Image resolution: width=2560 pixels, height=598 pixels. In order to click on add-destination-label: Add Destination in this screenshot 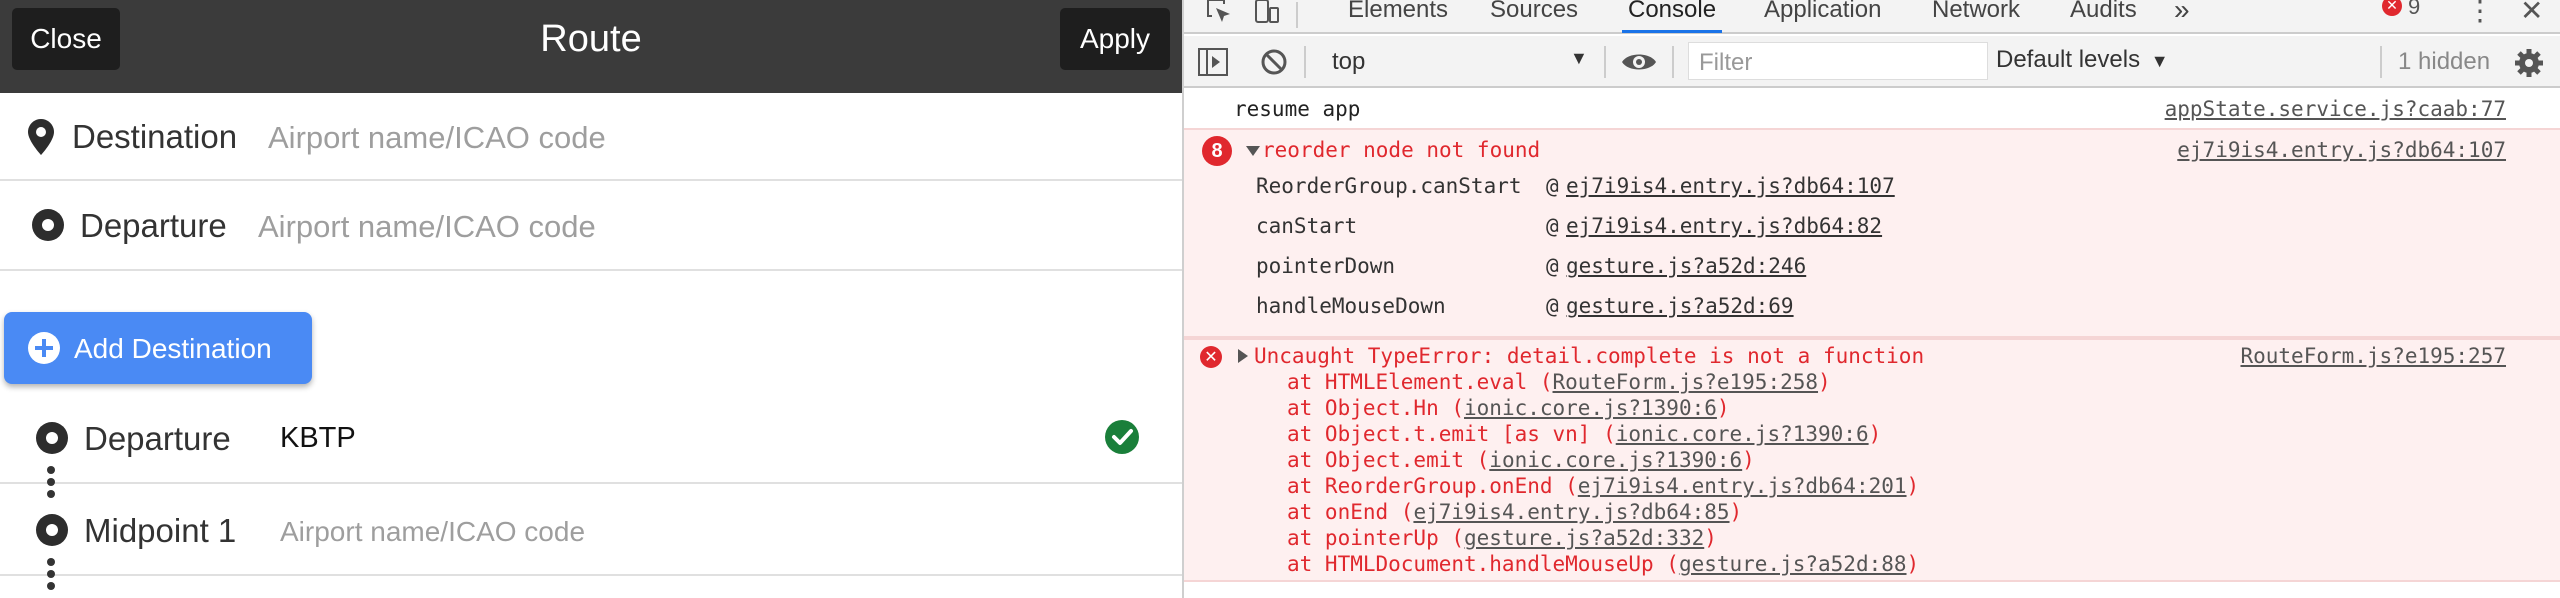, I will do `click(173, 348)`.